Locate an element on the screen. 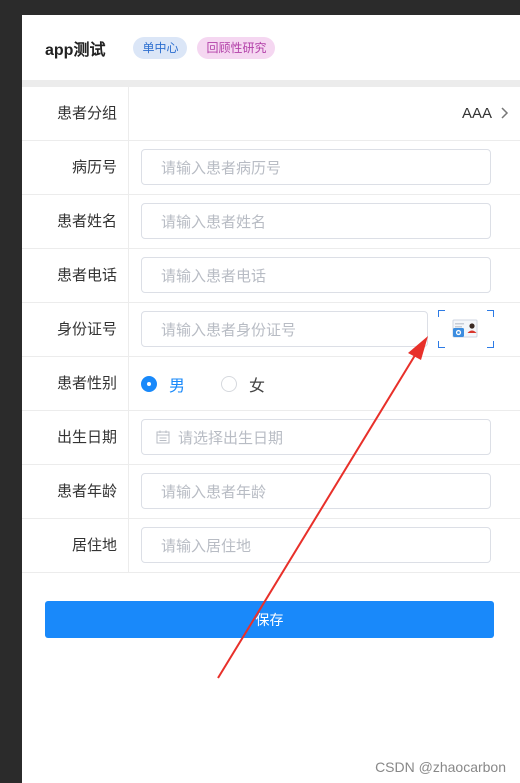 Image resolution: width=520 pixels, height=783 pixels. age-row: 患者年龄 请输入患者年龄 is located at coordinates (271, 492).